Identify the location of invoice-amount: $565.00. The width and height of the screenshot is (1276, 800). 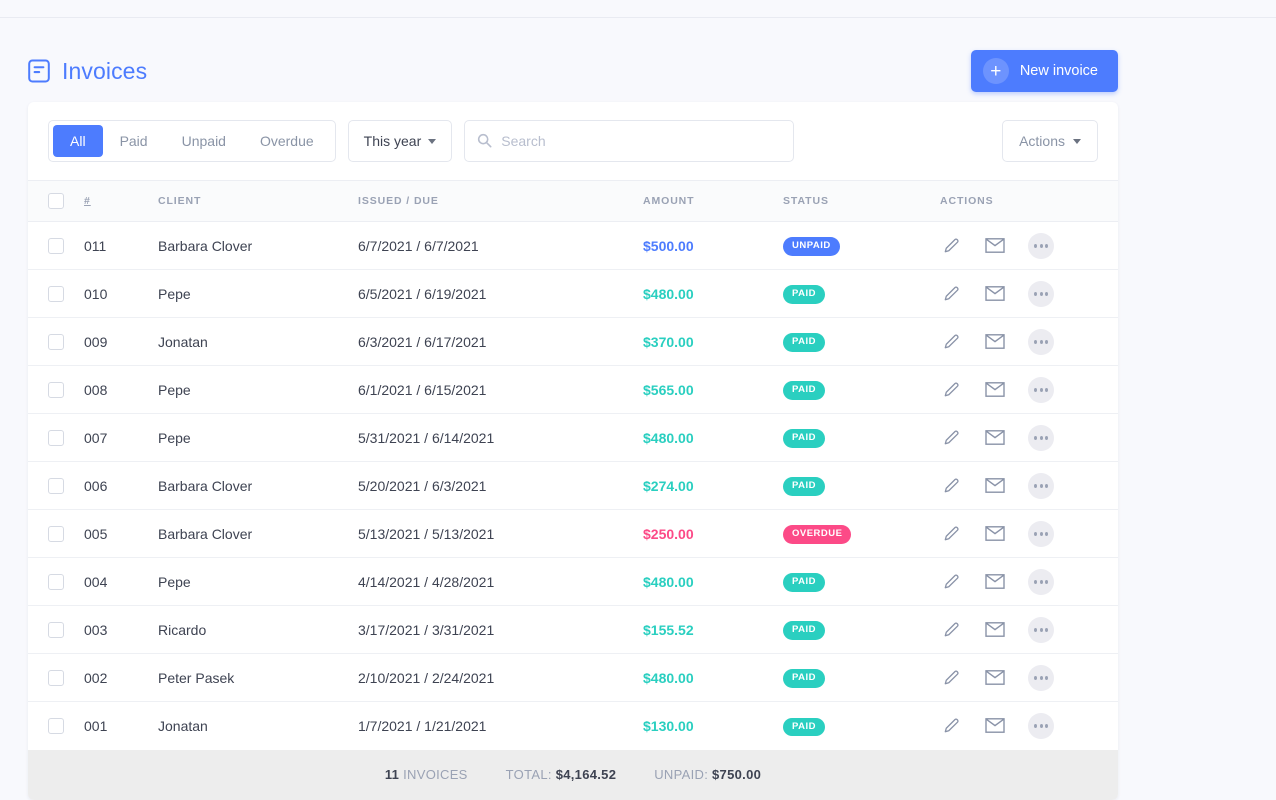
(713, 389).